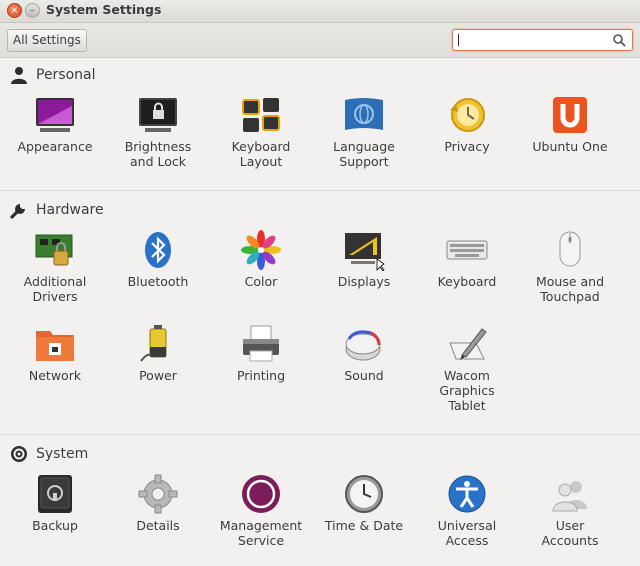 The width and height of the screenshot is (640, 566). I want to click on item-label: Privacy, so click(467, 146).